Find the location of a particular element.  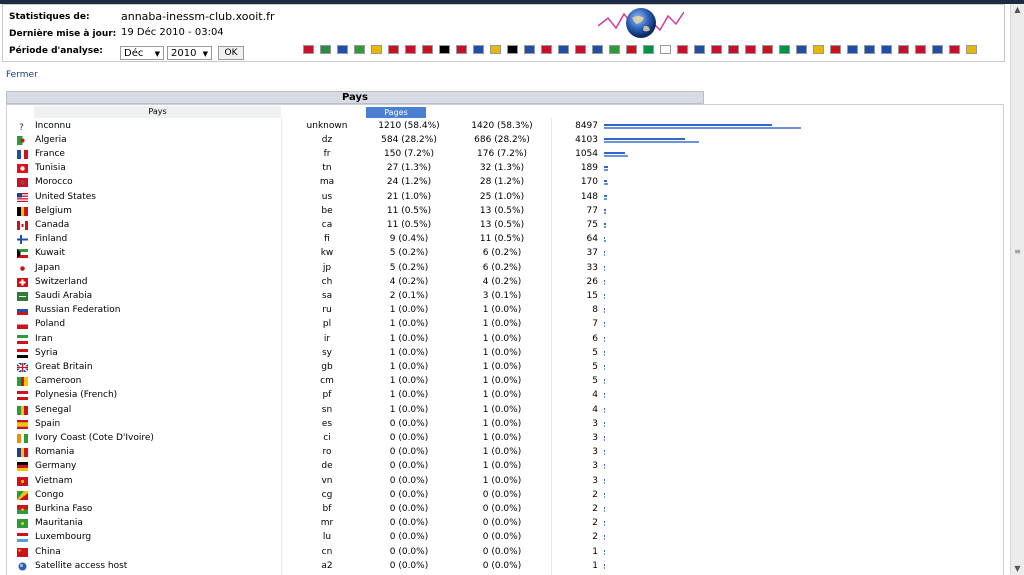

hits-value: 0 (0.0%) is located at coordinates (502, 537).